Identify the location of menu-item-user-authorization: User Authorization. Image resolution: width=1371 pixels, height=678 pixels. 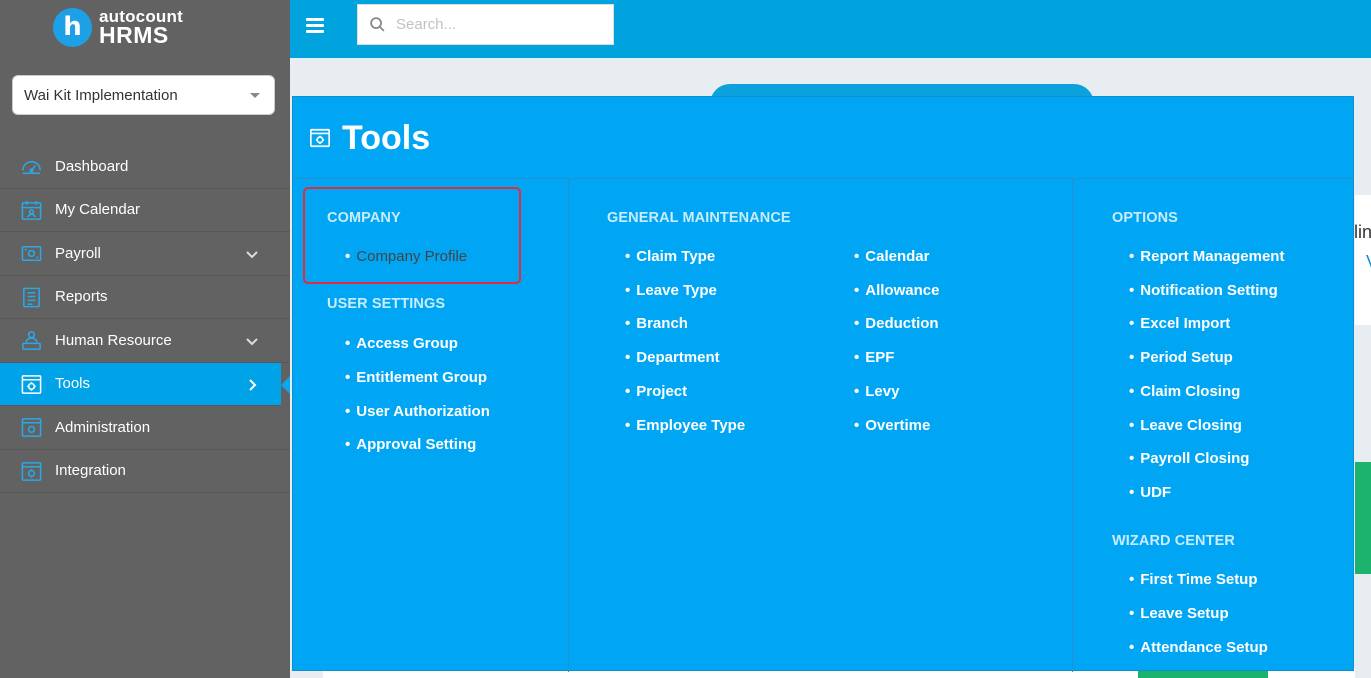
(417, 411).